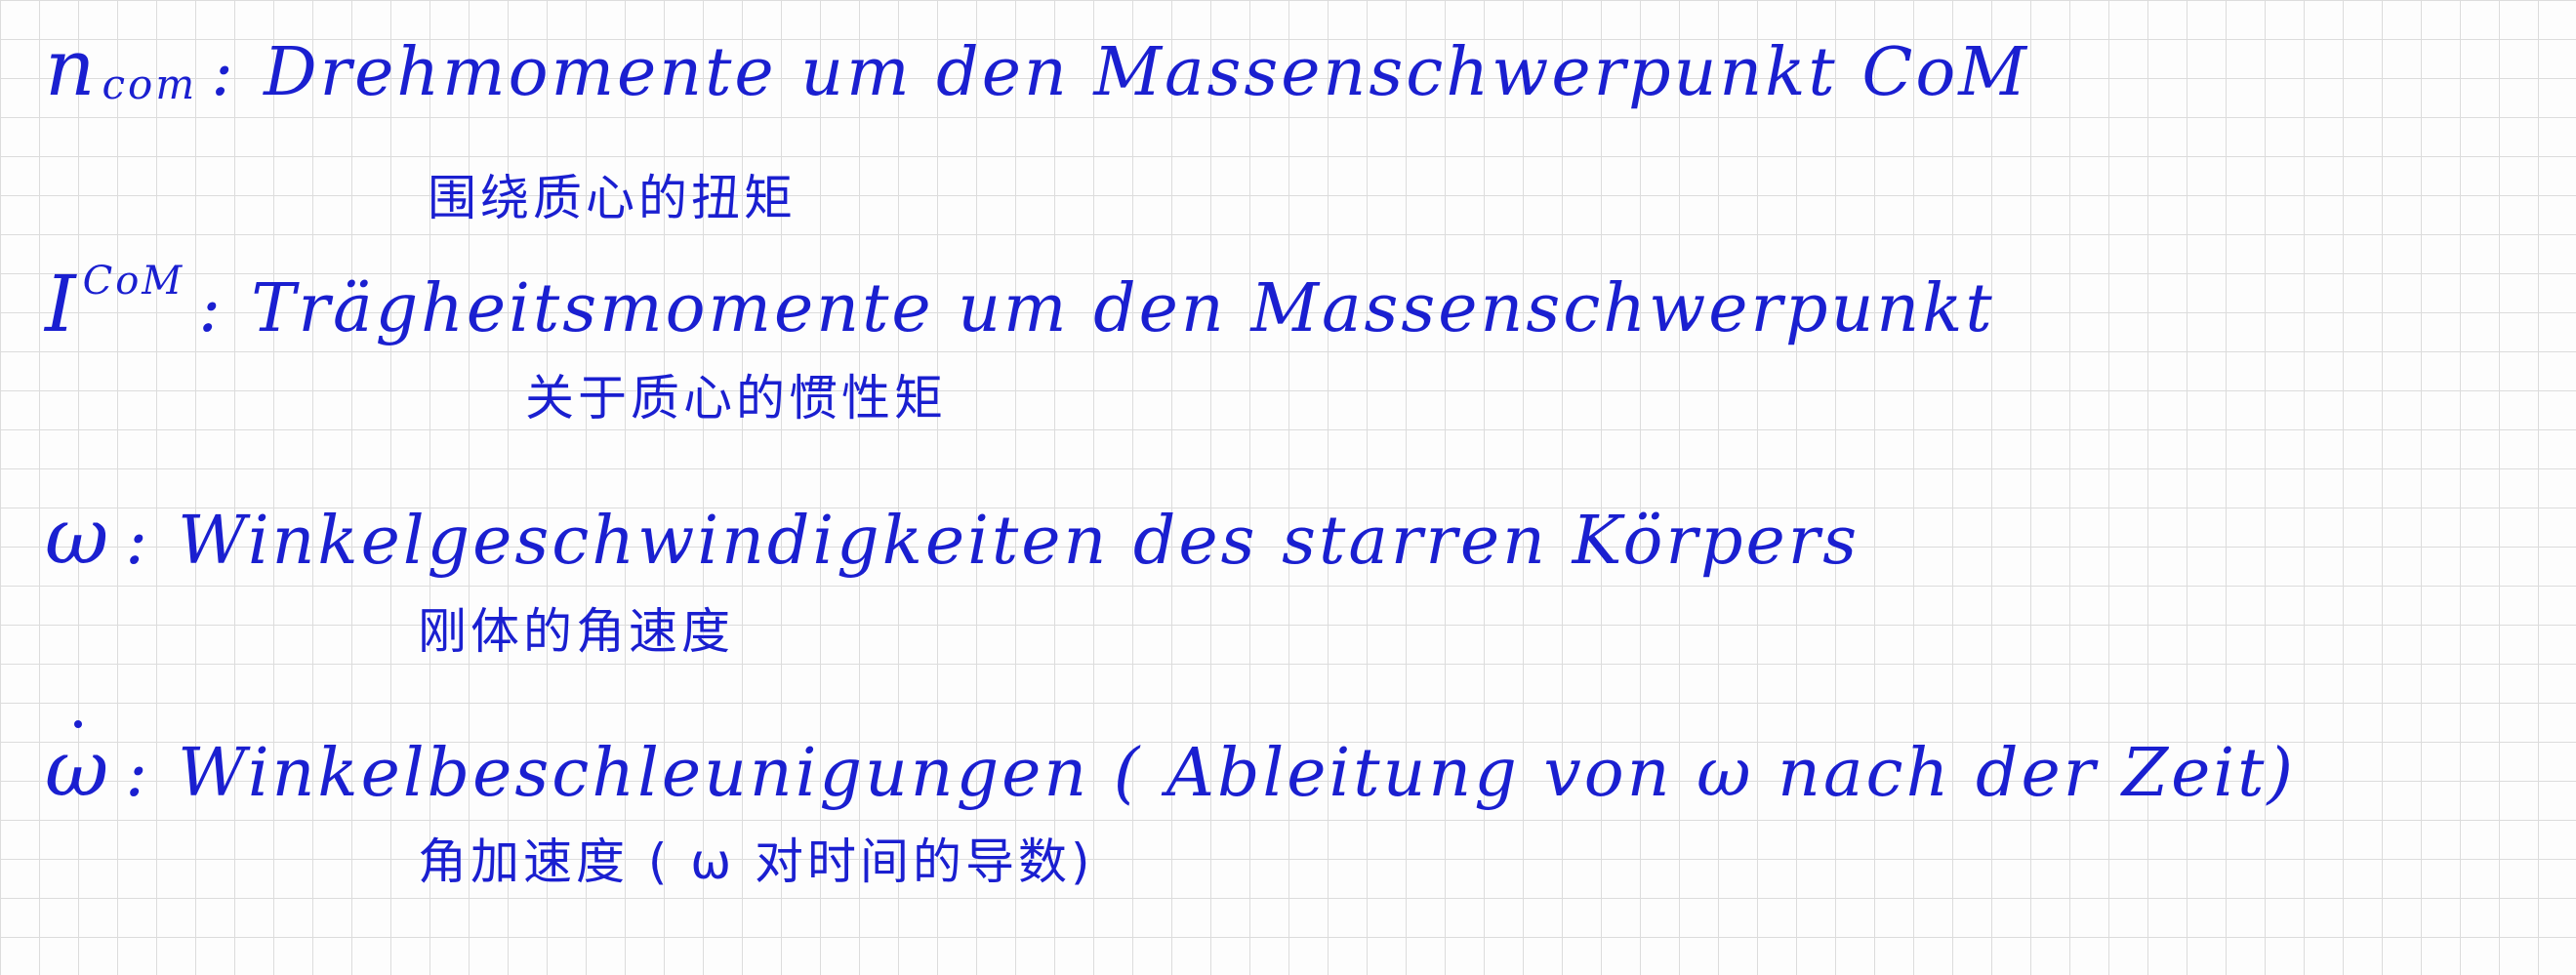 This screenshot has height=975, width=2576. I want to click on subscript-com: com, so click(150, 85).